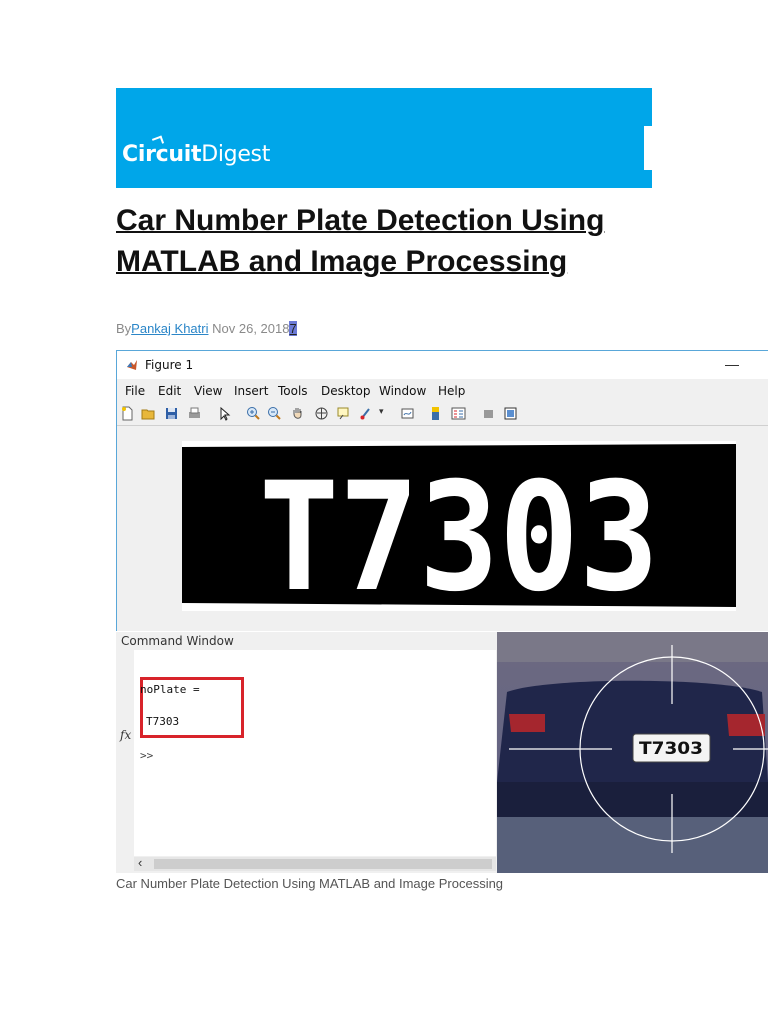  I want to click on show-plot-tools-icon, so click(510, 413).